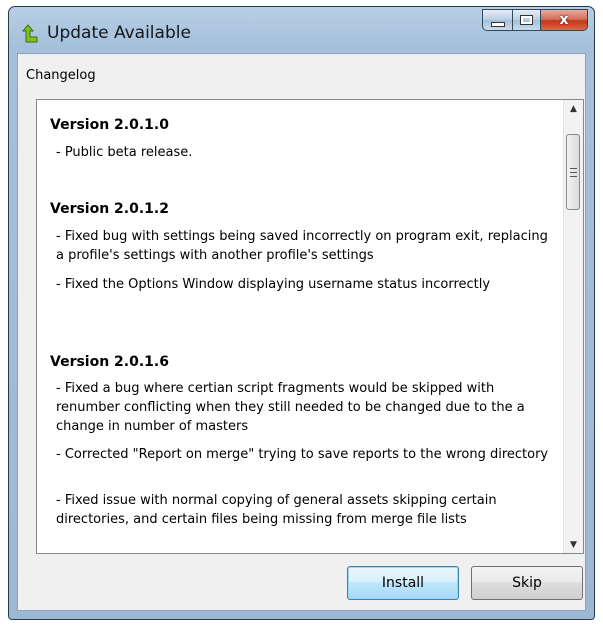 Image resolution: width=603 pixels, height=626 pixels. What do you see at coordinates (61, 75) in the screenshot?
I see `changelog-label: Changelog` at bounding box center [61, 75].